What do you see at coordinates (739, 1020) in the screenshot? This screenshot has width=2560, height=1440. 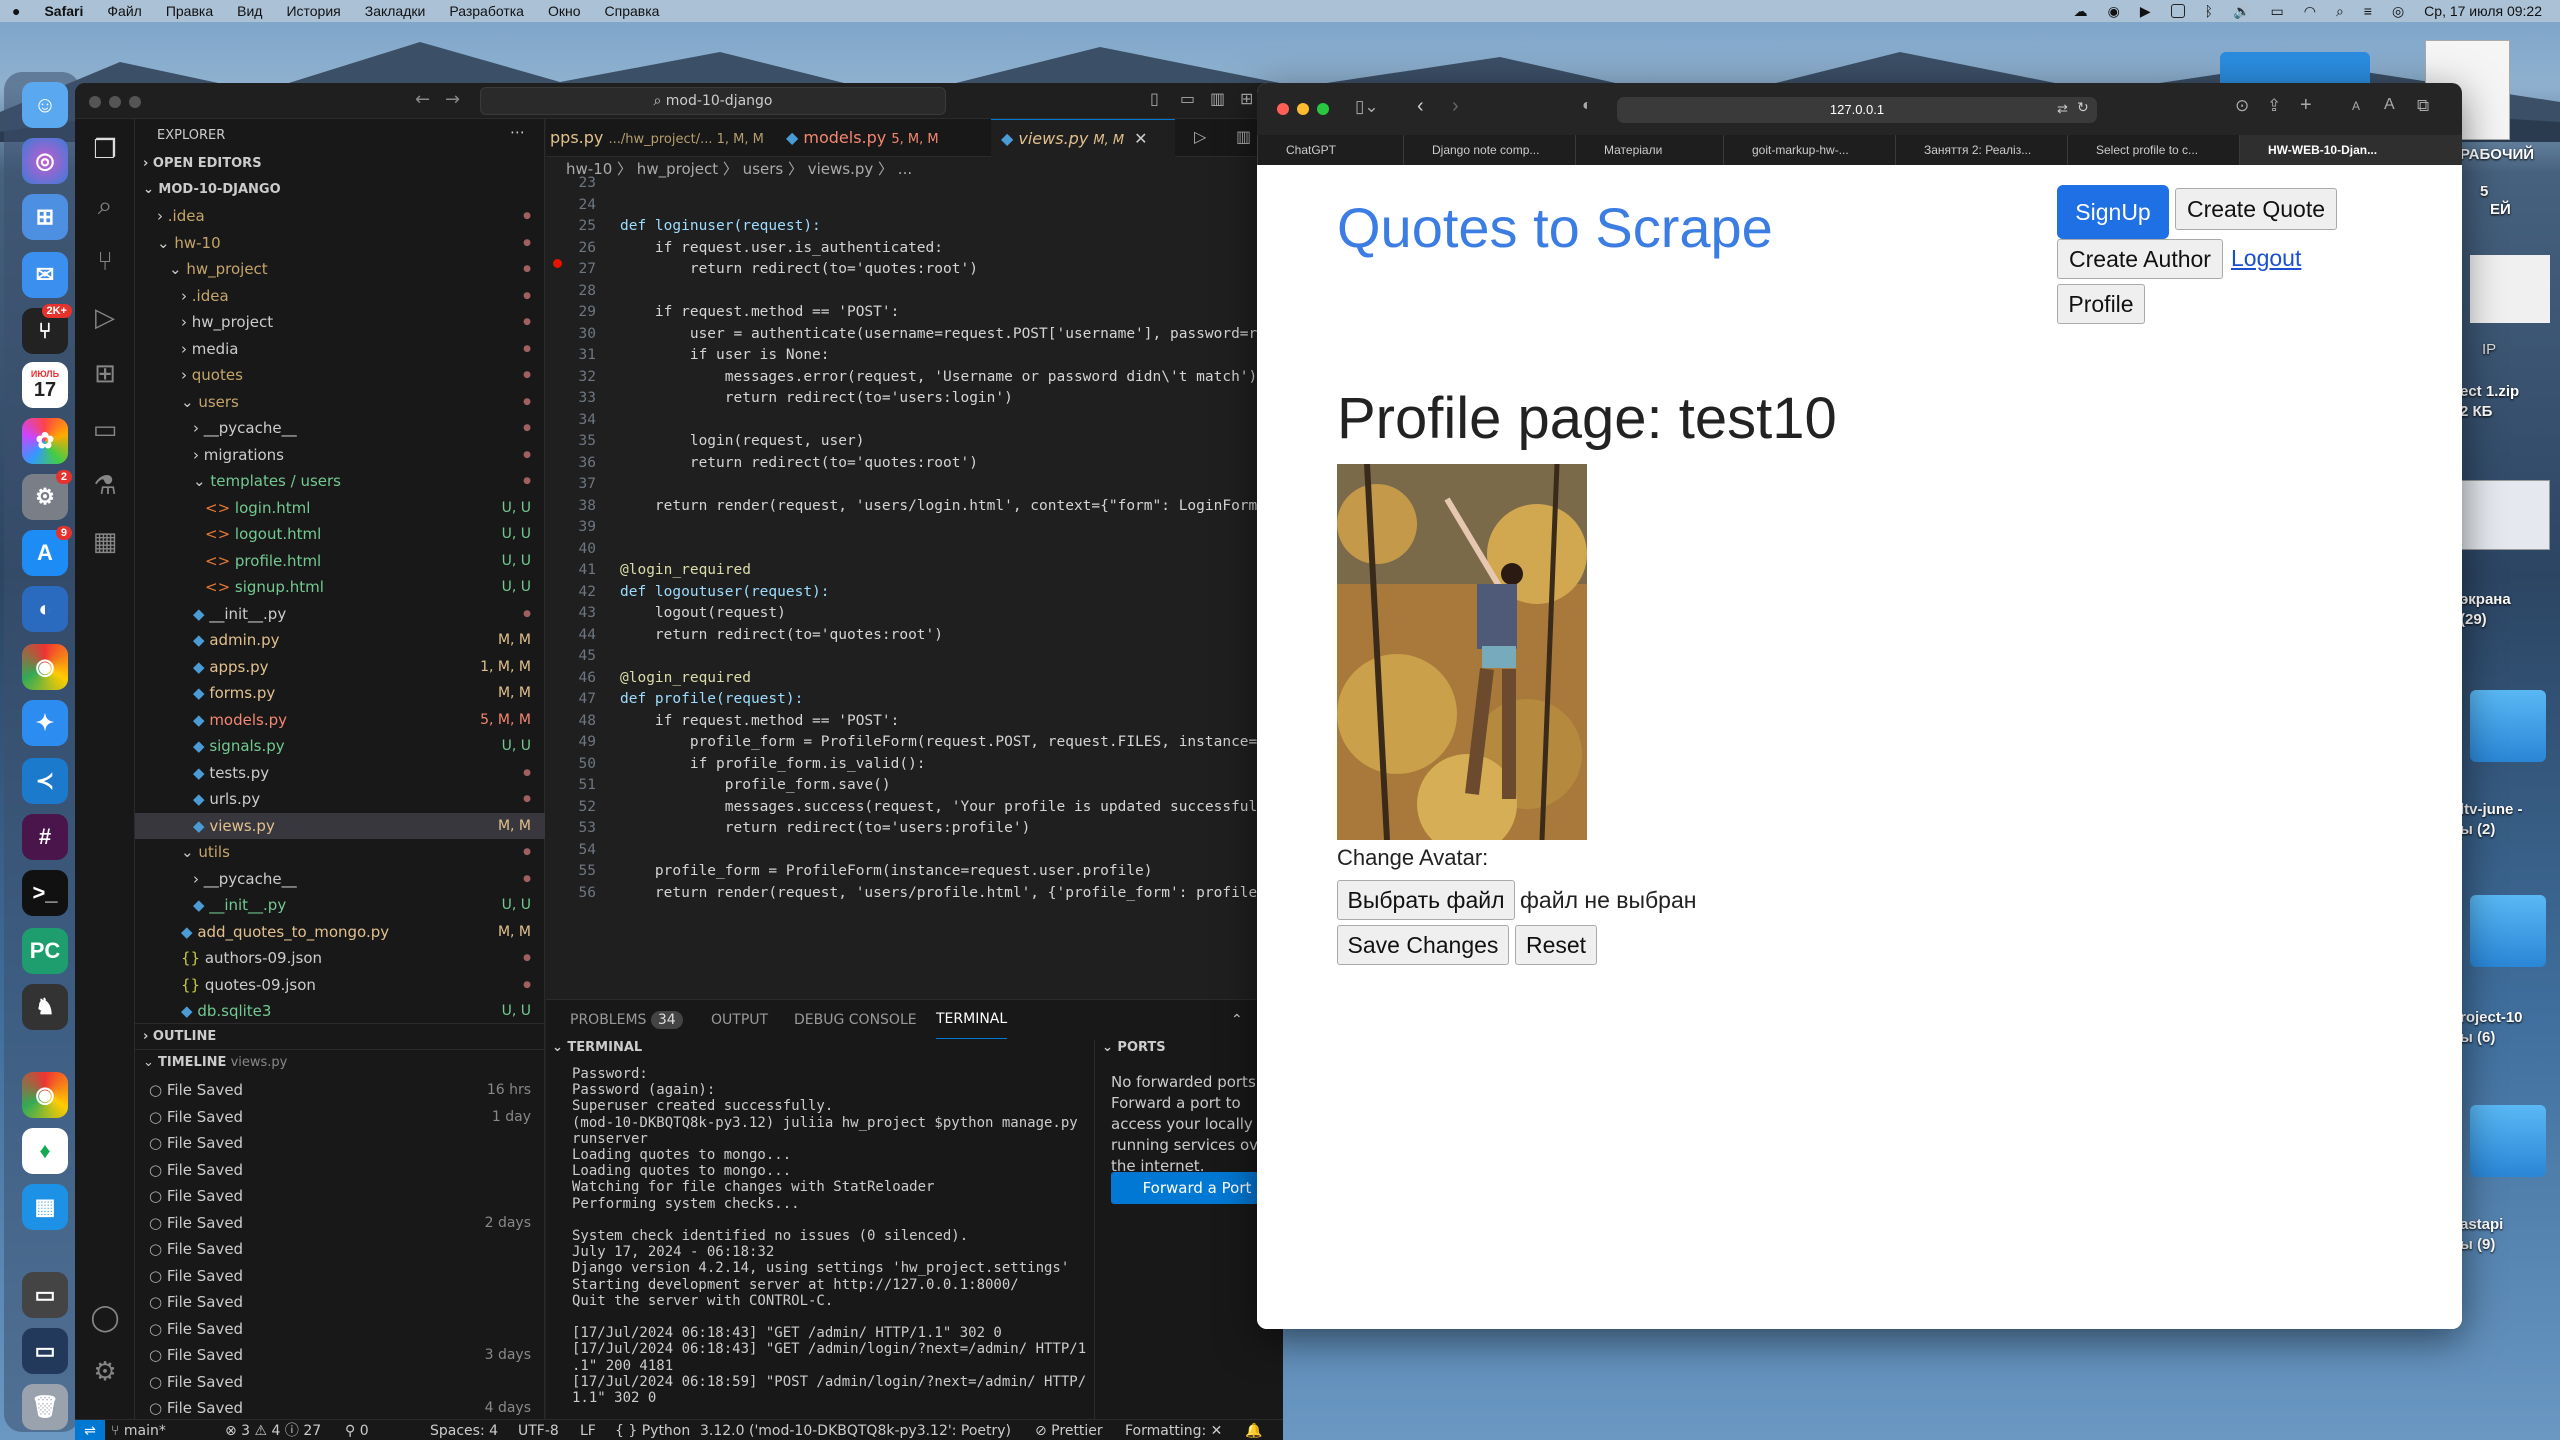 I see `tab-output: OUTPUT` at bounding box center [739, 1020].